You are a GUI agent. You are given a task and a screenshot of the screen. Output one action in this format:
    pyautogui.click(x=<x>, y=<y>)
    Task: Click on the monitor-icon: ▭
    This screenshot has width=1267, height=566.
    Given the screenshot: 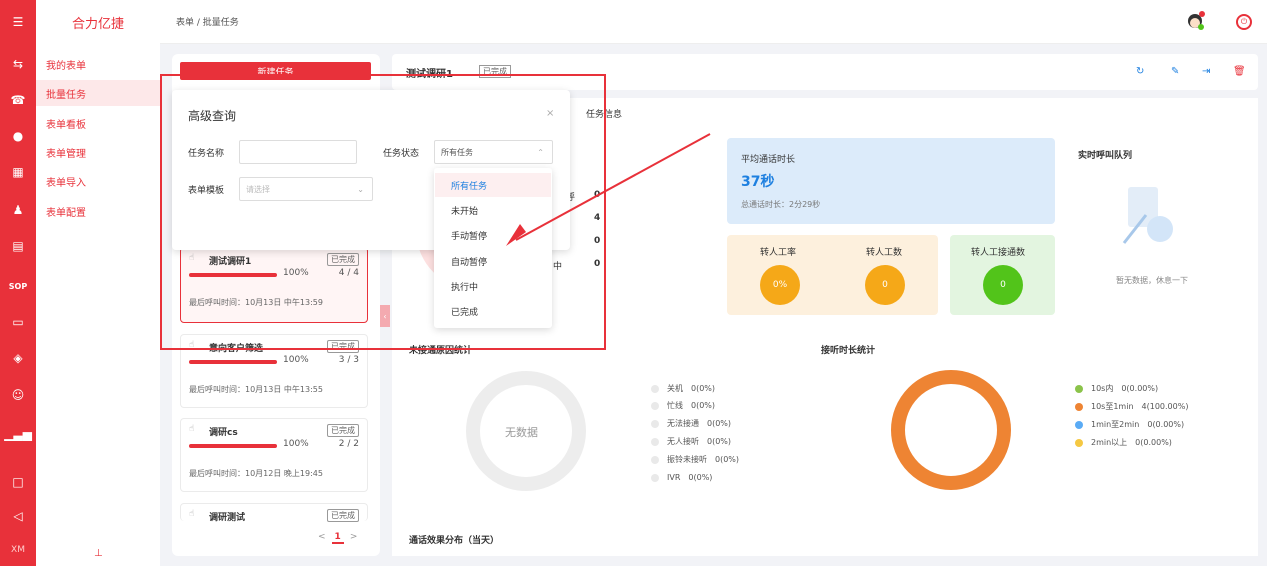 What is the action you would take?
    pyautogui.click(x=18, y=322)
    